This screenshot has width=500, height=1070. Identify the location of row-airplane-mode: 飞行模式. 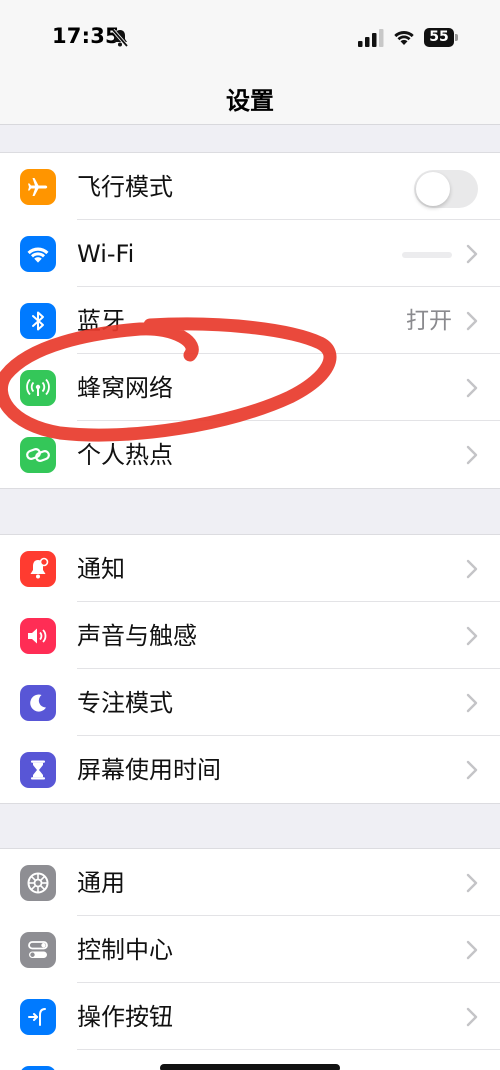
(250, 186).